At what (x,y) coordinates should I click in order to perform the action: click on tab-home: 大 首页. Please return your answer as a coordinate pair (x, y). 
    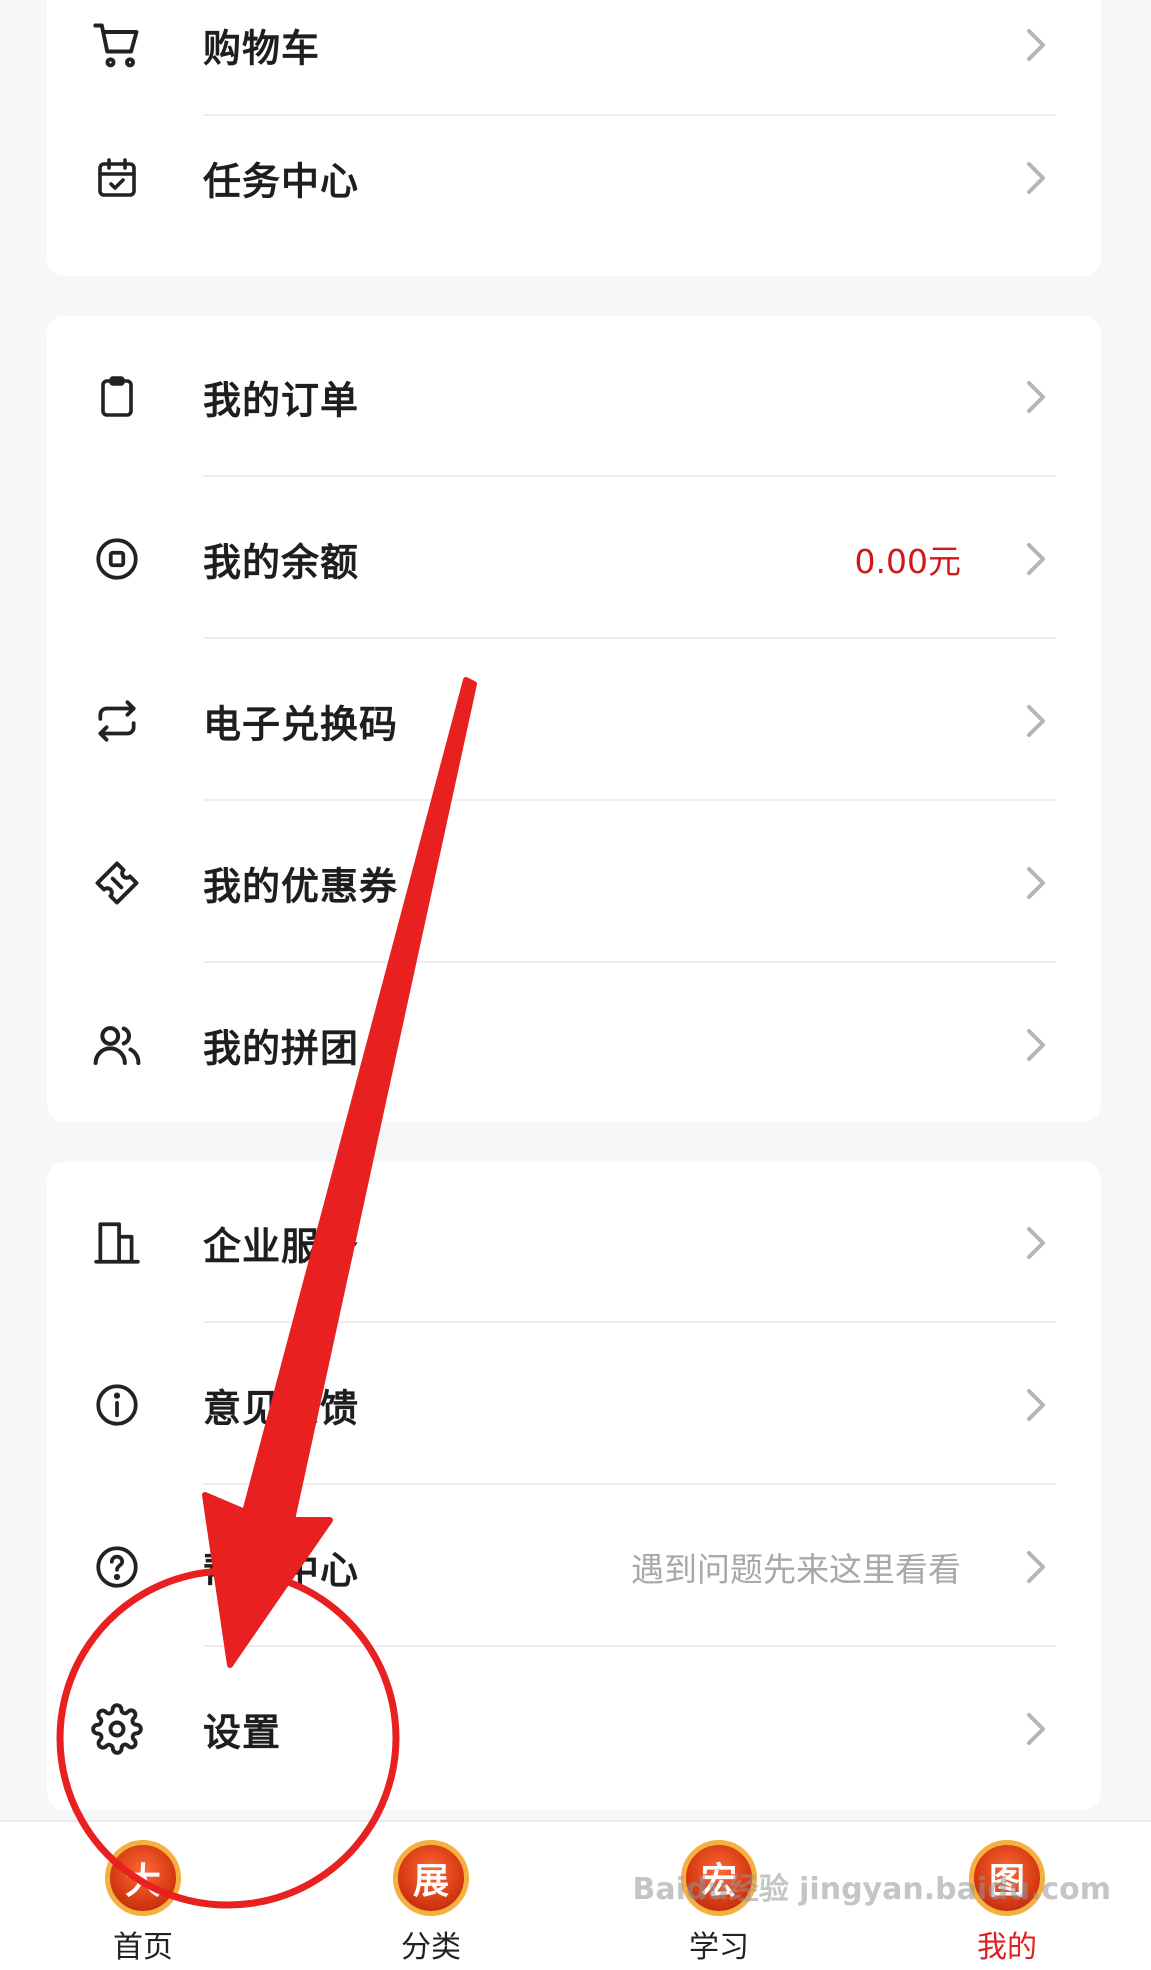
    Looking at the image, I should click on (143, 1896).